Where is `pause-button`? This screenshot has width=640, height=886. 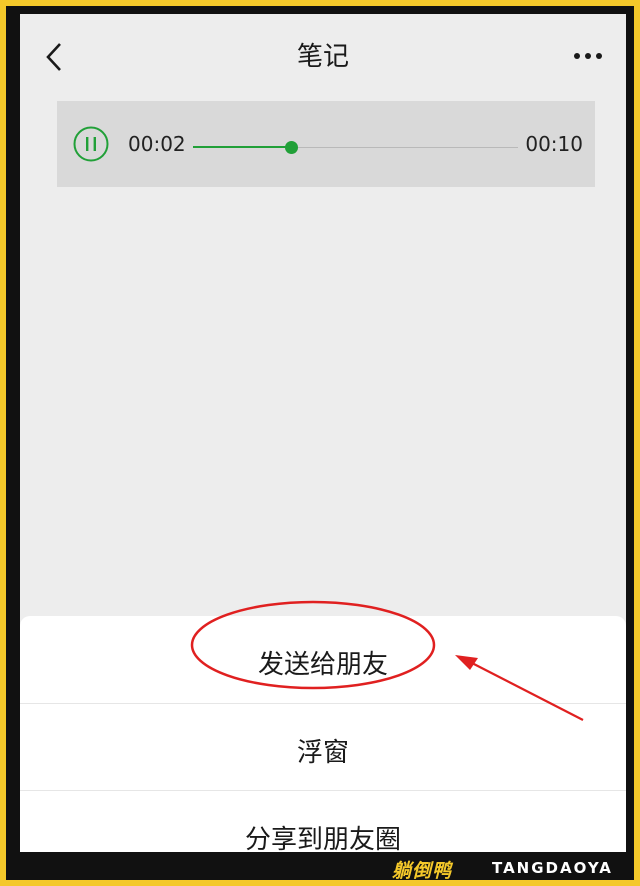
pause-button is located at coordinates (91, 144).